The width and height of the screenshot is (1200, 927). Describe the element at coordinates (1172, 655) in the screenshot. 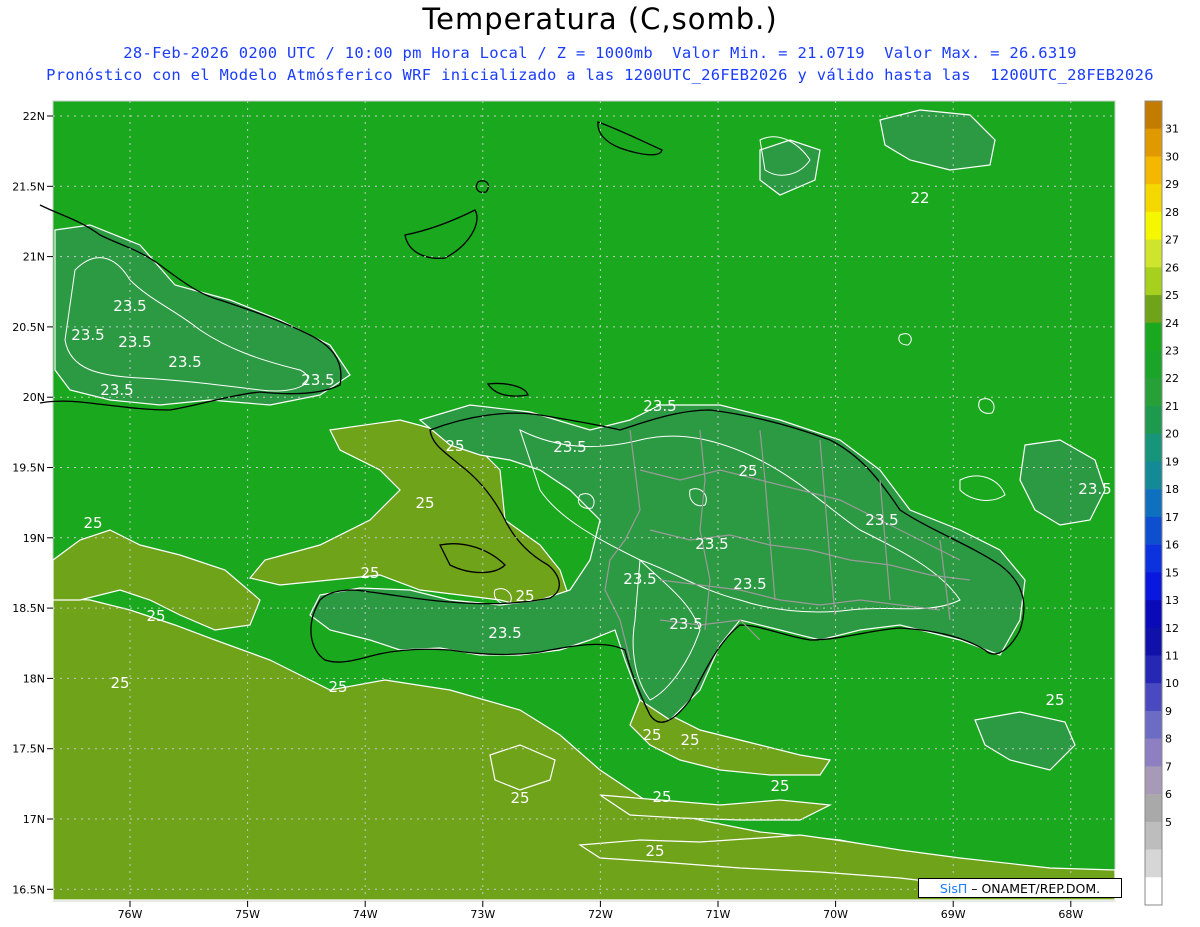

I see `colorbar-label: 11` at that location.